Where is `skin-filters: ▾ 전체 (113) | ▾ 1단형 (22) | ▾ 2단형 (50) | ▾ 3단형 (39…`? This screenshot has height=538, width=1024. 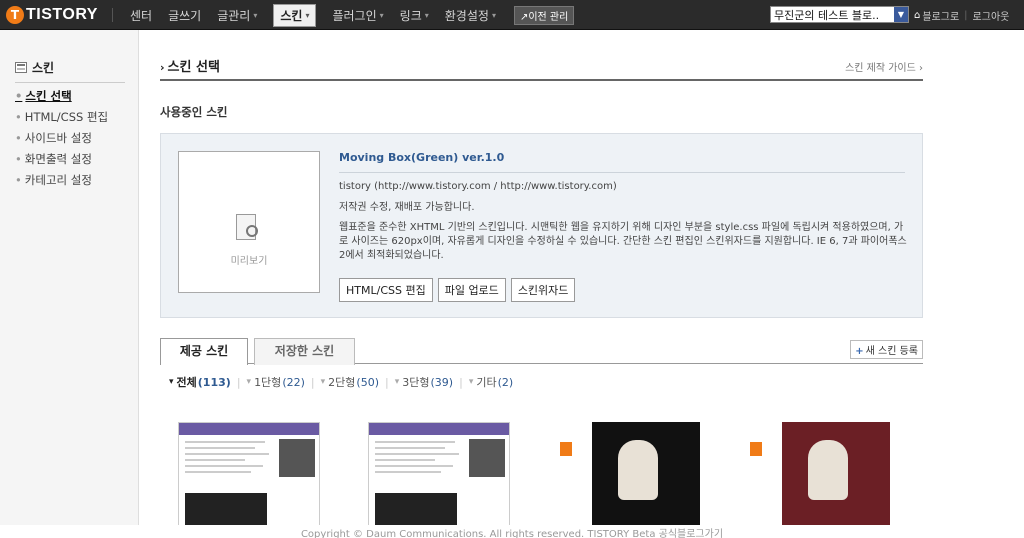 skin-filters: ▾ 전체 (113) | ▾ 1단형 (22) | ▾ 2단형 (50) | ▾ 3단형 (39… is located at coordinates (341, 382).